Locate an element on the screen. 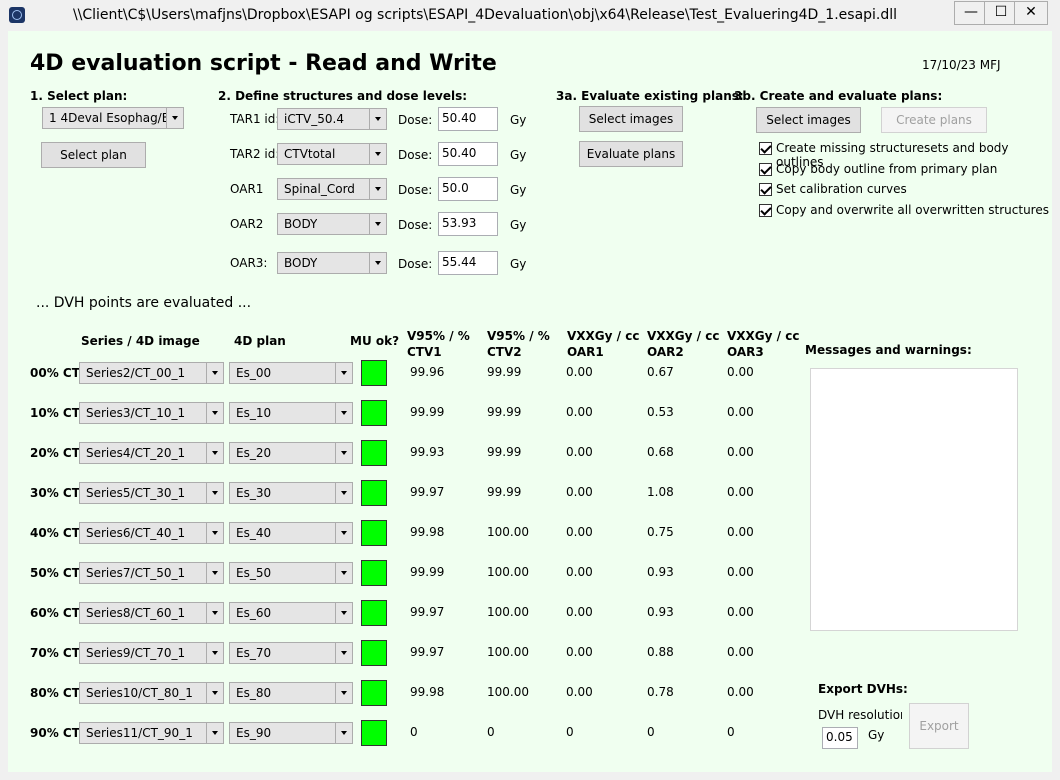 This screenshot has height=780, width=1060. plan-dropdown: Es_20 is located at coordinates (291, 453).